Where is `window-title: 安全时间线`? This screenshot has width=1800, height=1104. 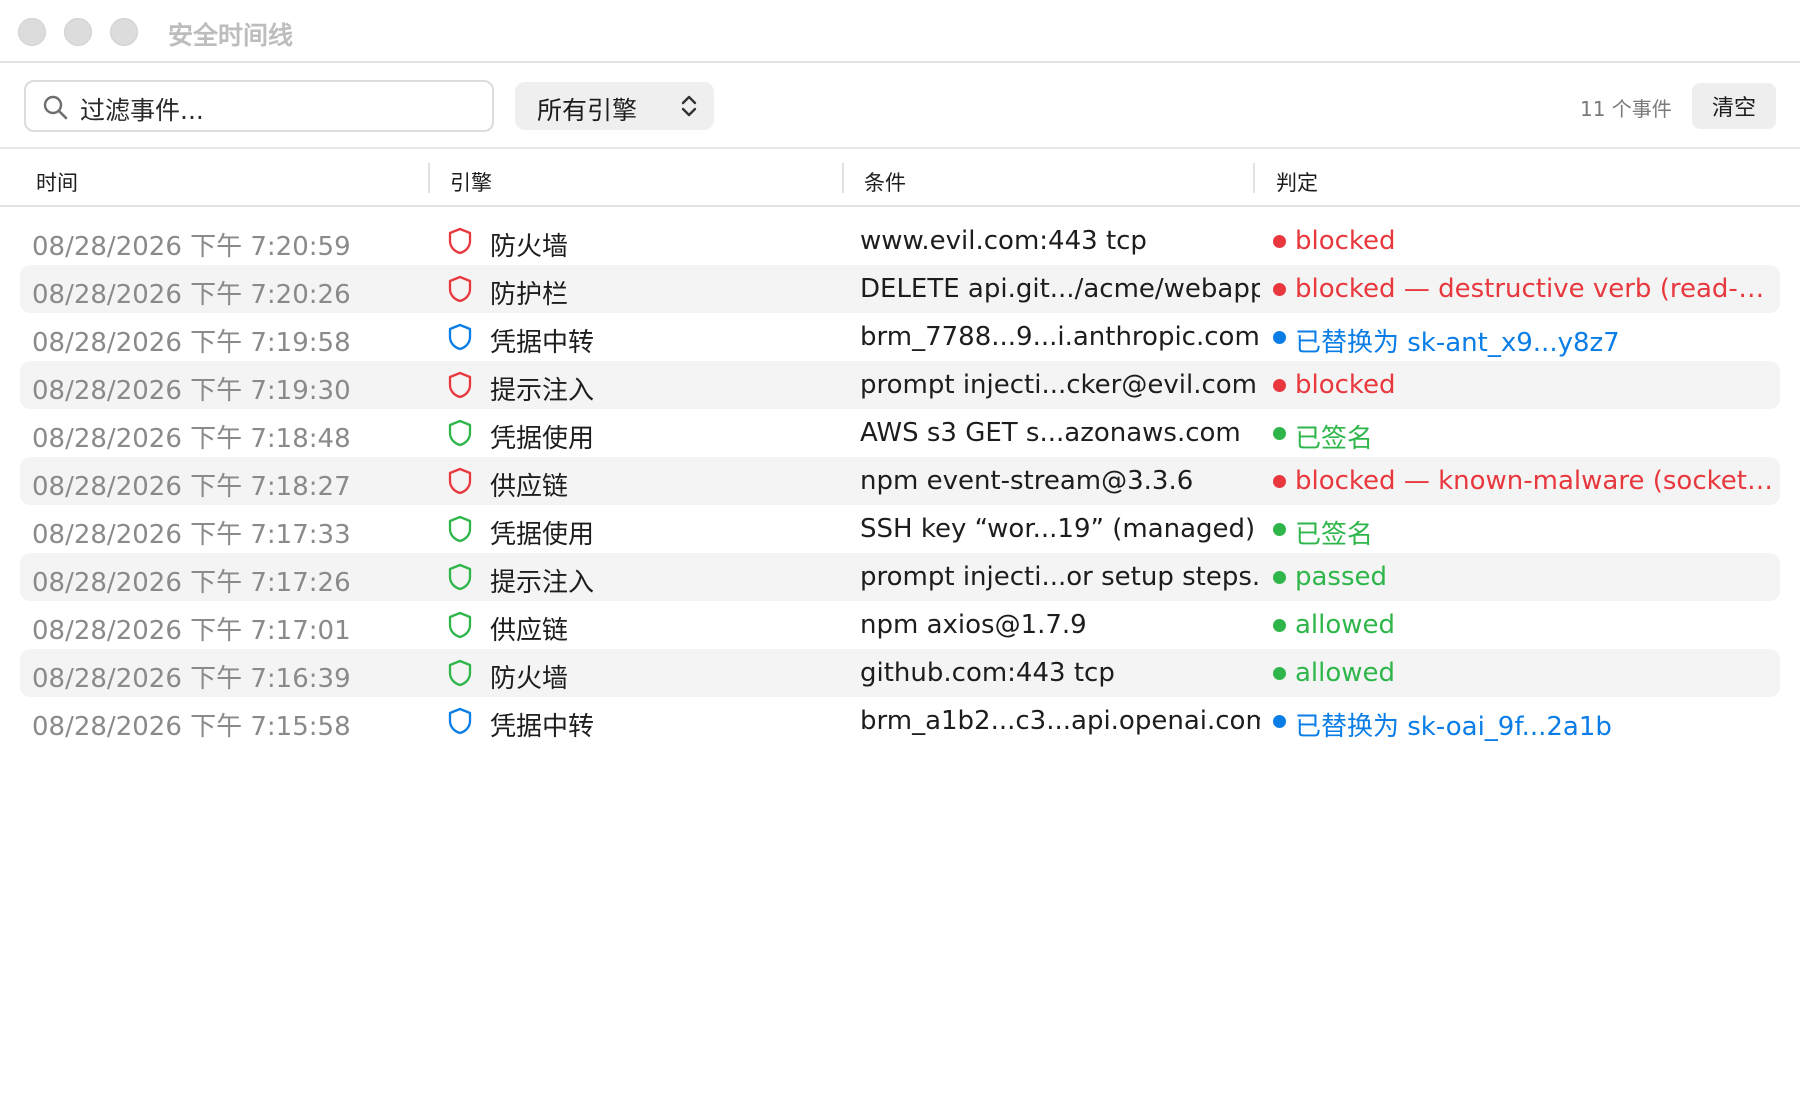 window-title: 安全时间线 is located at coordinates (231, 35).